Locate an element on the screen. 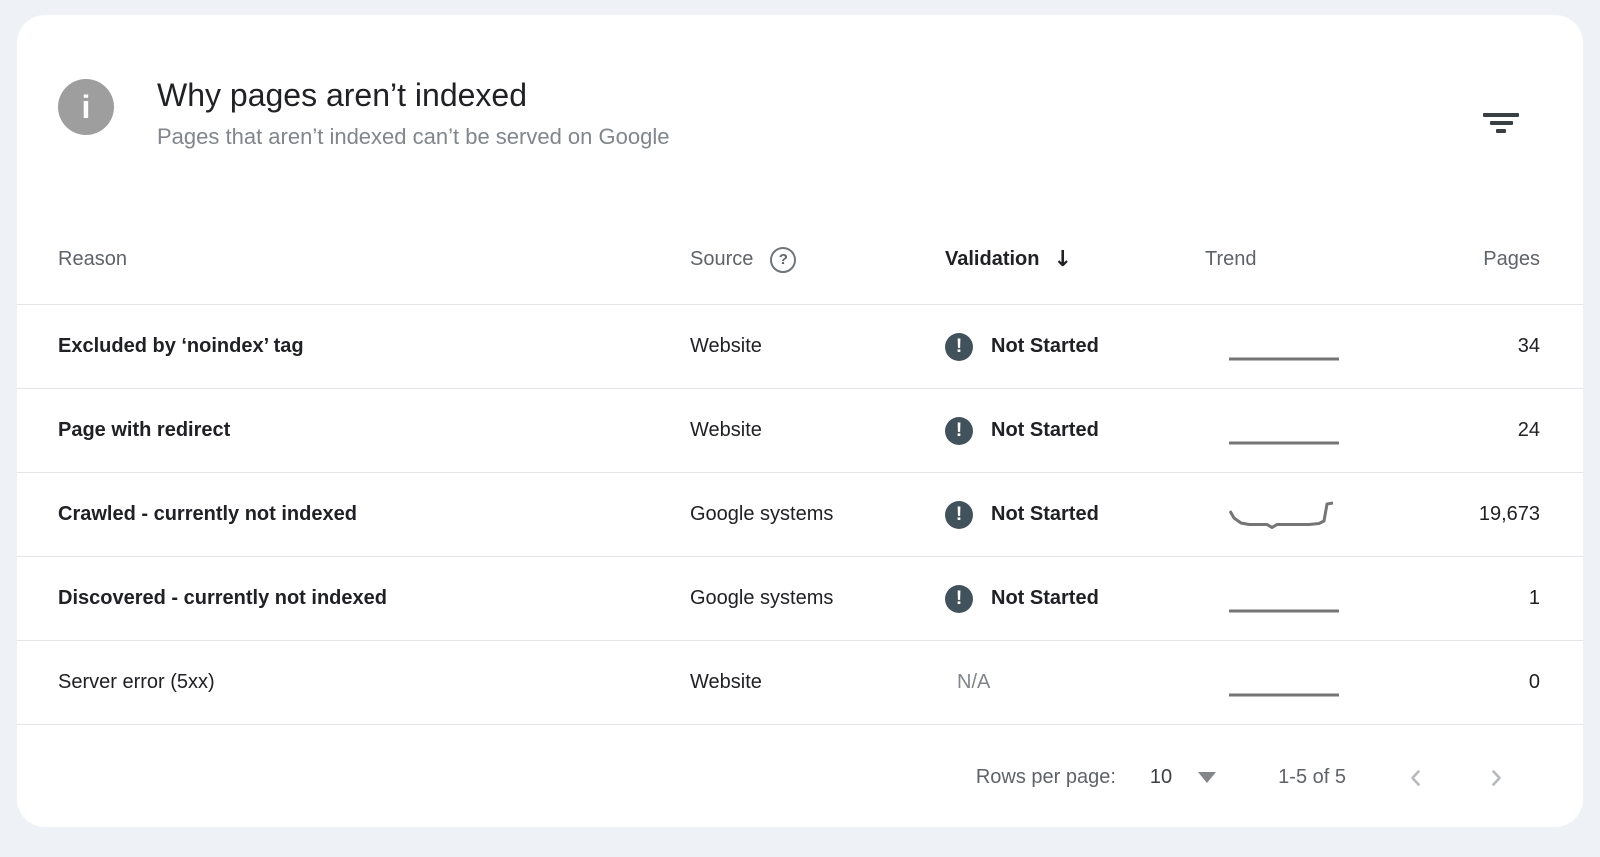 The width and height of the screenshot is (1600, 857). filter-button is located at coordinates (1501, 123).